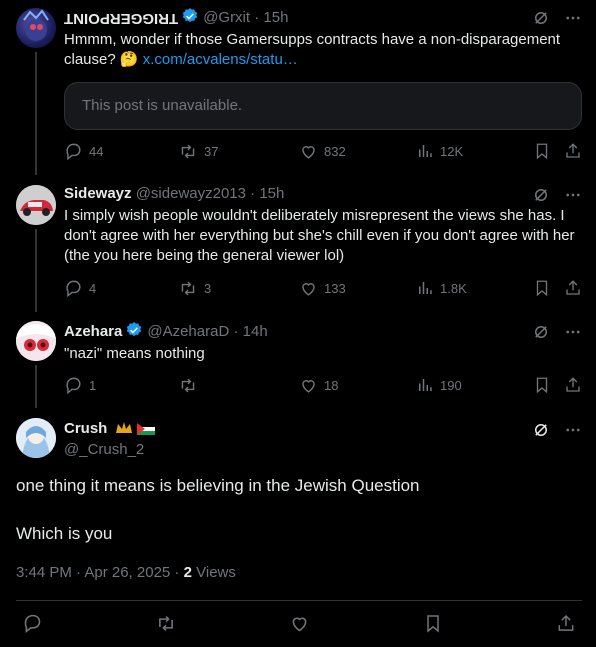 This screenshot has width=596, height=647. What do you see at coordinates (109, 430) in the screenshot?
I see `main-tweet-header: Crush` at bounding box center [109, 430].